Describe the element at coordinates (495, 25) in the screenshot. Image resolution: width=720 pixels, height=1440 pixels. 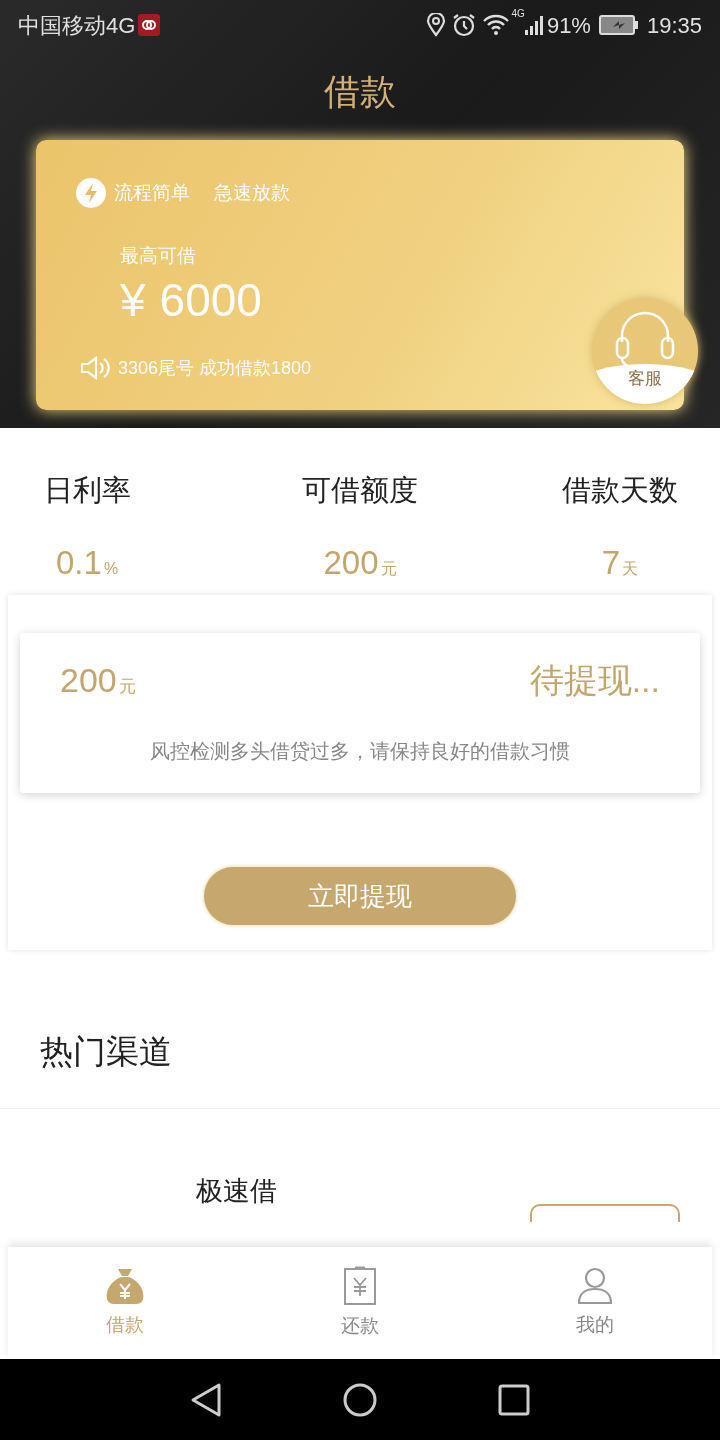
I see `wifi-icon` at that location.